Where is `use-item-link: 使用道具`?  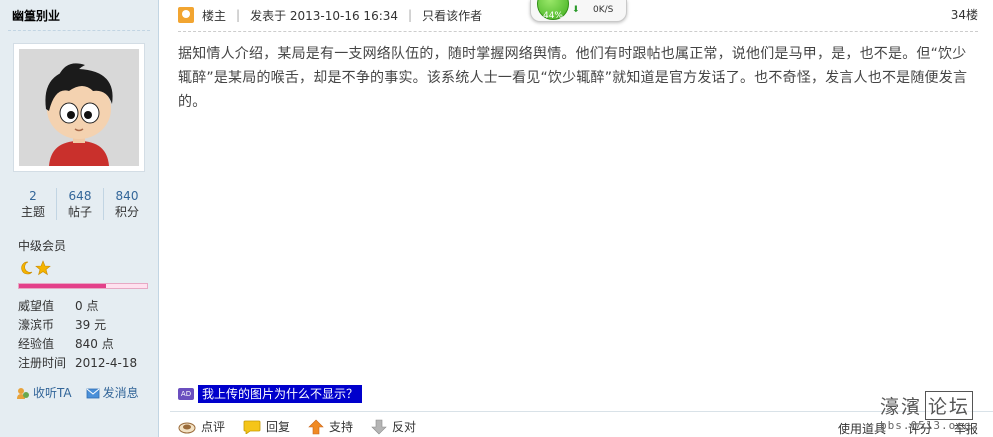 use-item-link: 使用道具 is located at coordinates (862, 428).